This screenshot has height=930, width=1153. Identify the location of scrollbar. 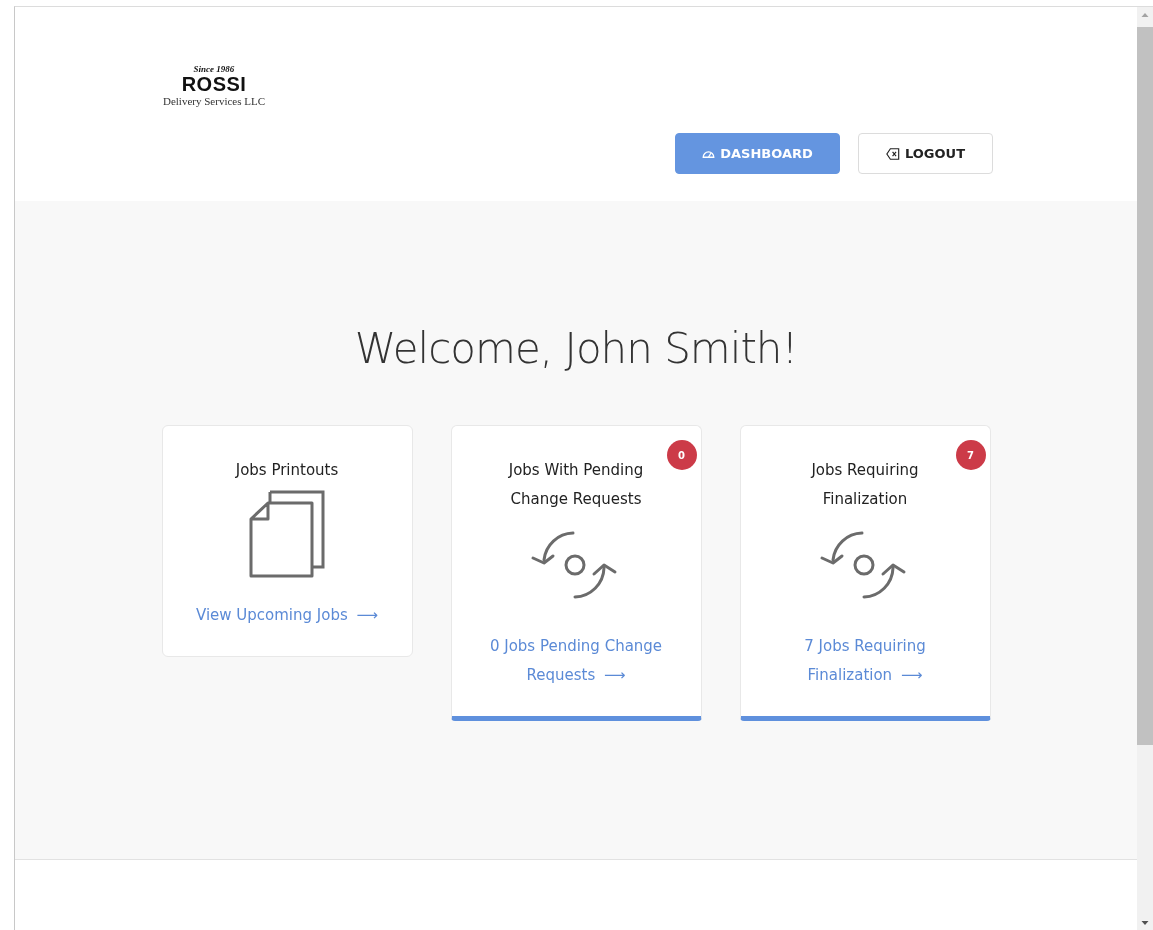
(1145, 468).